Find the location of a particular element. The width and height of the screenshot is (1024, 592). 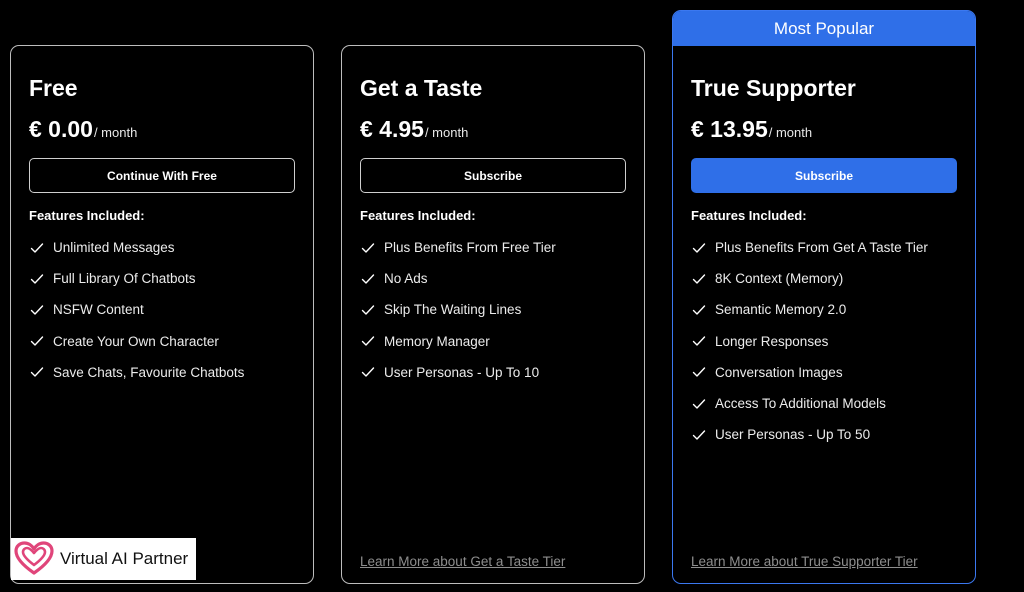

learn-more-true-supporter-link: Learn More about True Supporter Tier is located at coordinates (804, 561).